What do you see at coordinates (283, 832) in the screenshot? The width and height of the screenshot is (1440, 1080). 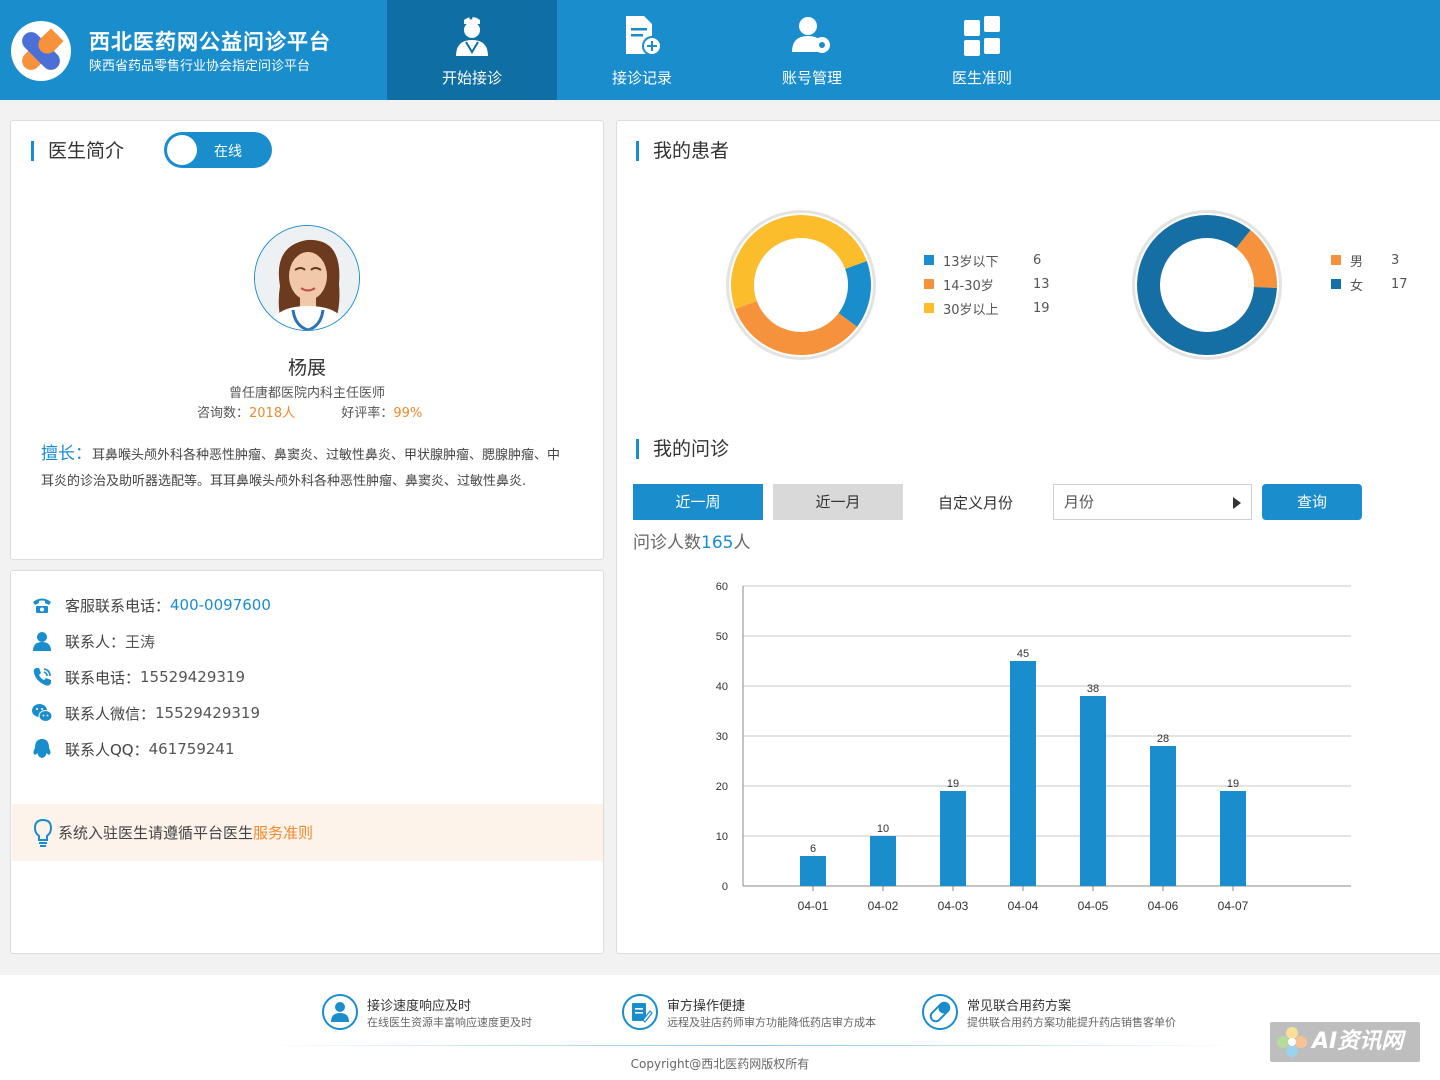 I see `service-guidelines-link: 服务准则` at bounding box center [283, 832].